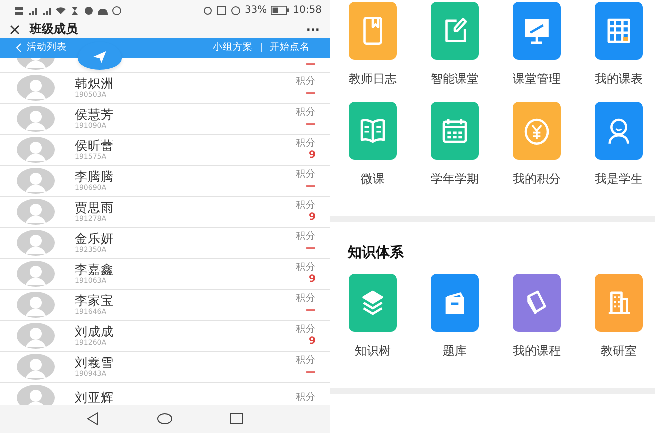 This screenshot has height=433, width=655. What do you see at coordinates (237, 419) in the screenshot?
I see `recents-icon` at bounding box center [237, 419].